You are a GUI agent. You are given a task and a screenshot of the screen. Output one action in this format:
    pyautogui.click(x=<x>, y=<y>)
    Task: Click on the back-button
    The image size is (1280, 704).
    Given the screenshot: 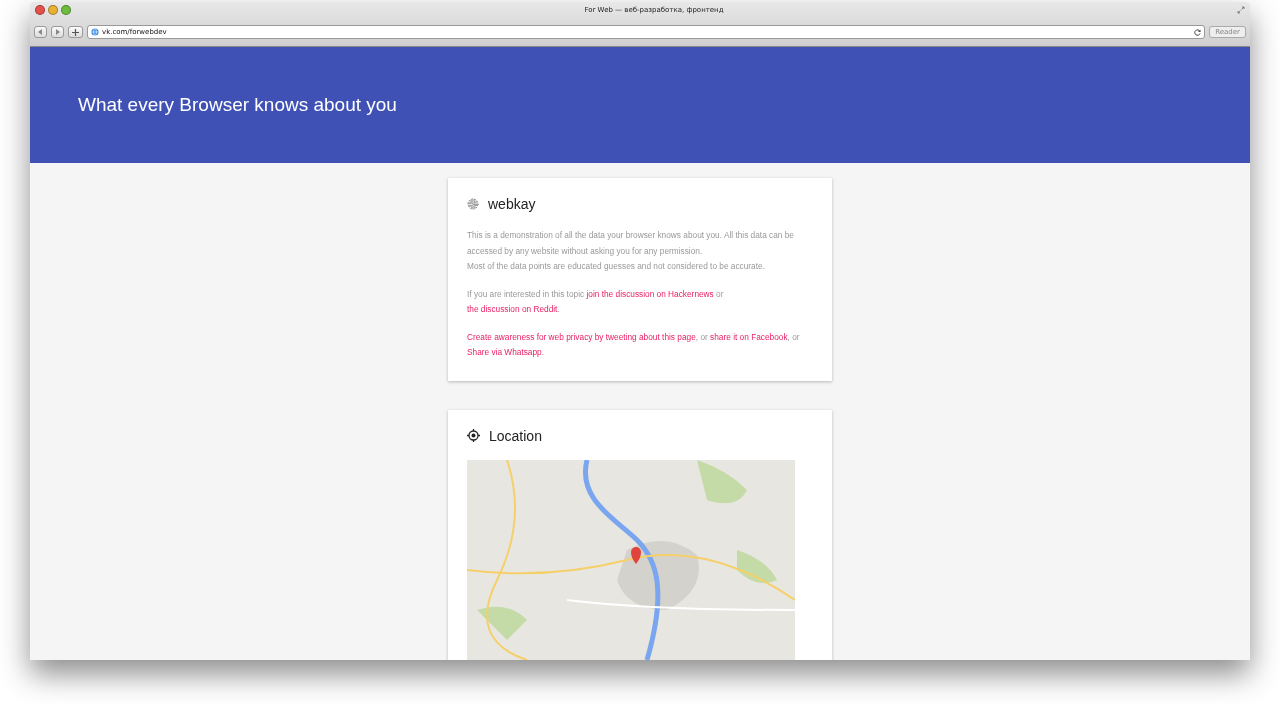 What is the action you would take?
    pyautogui.click(x=40, y=32)
    